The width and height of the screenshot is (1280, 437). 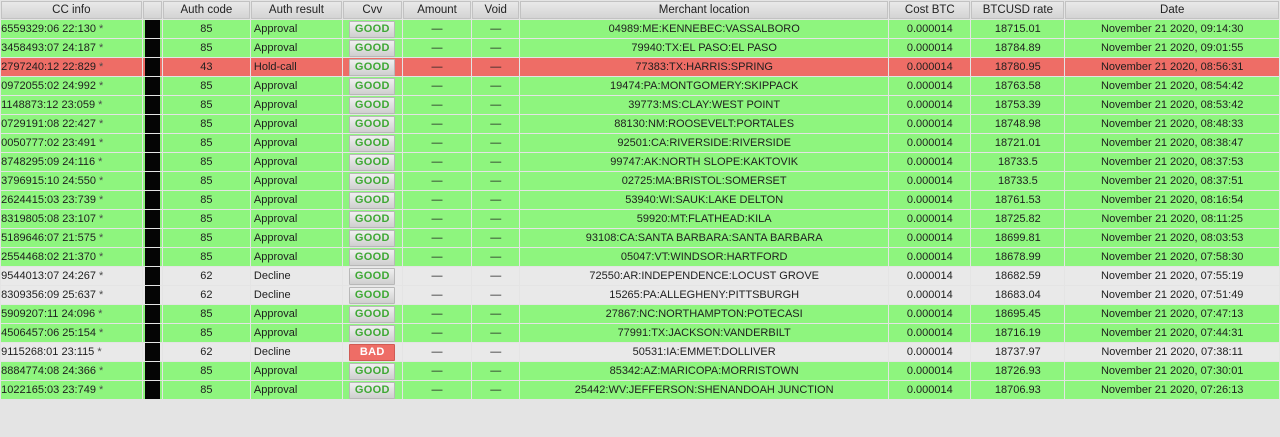 I want to click on cc-info-cell: 96559329:06 22:130 *, so click(x=71, y=29).